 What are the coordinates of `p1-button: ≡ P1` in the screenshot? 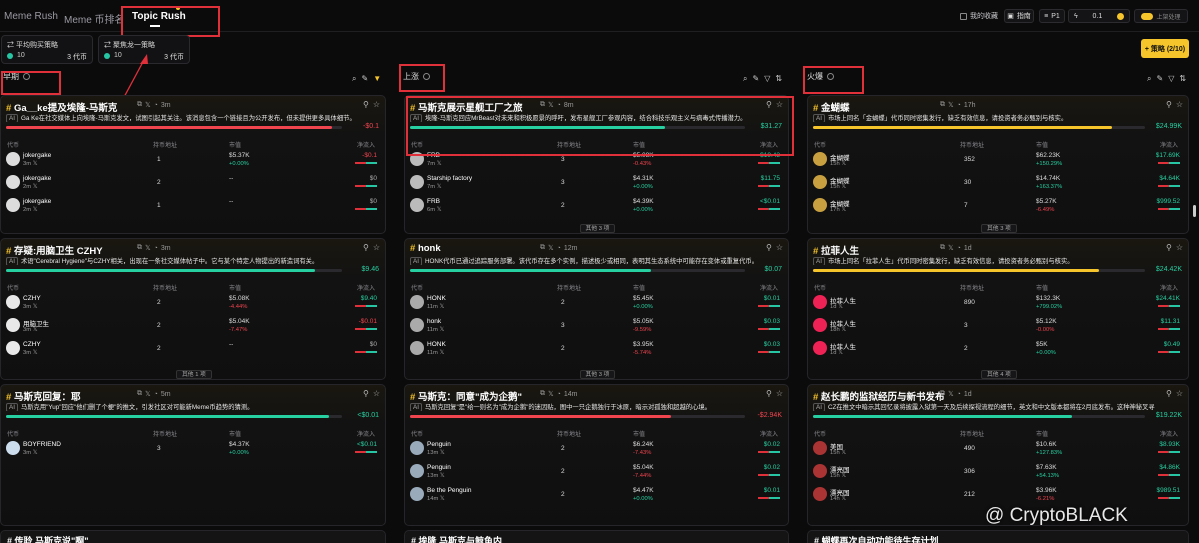 It's located at (1052, 16).